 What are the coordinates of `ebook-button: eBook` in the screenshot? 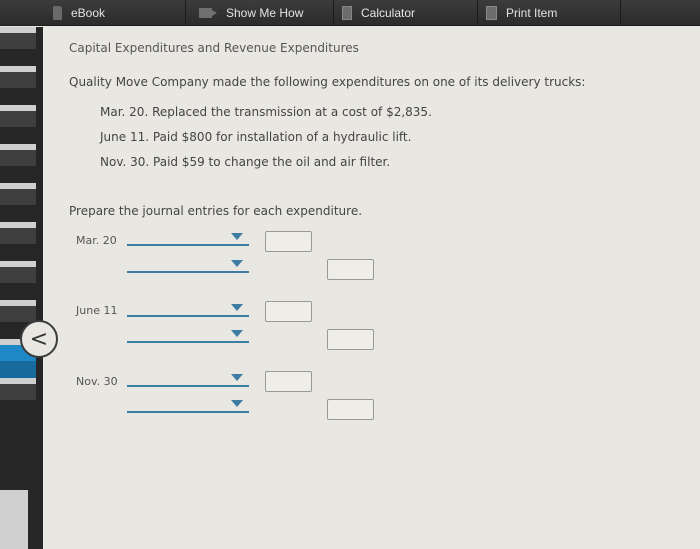 It's located at (79, 13).